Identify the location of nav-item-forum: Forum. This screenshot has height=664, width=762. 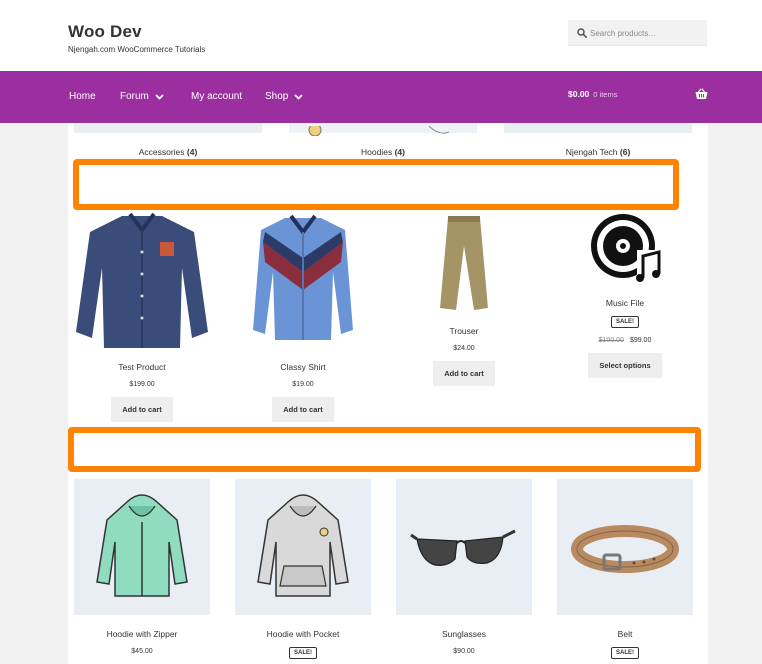
(142, 96).